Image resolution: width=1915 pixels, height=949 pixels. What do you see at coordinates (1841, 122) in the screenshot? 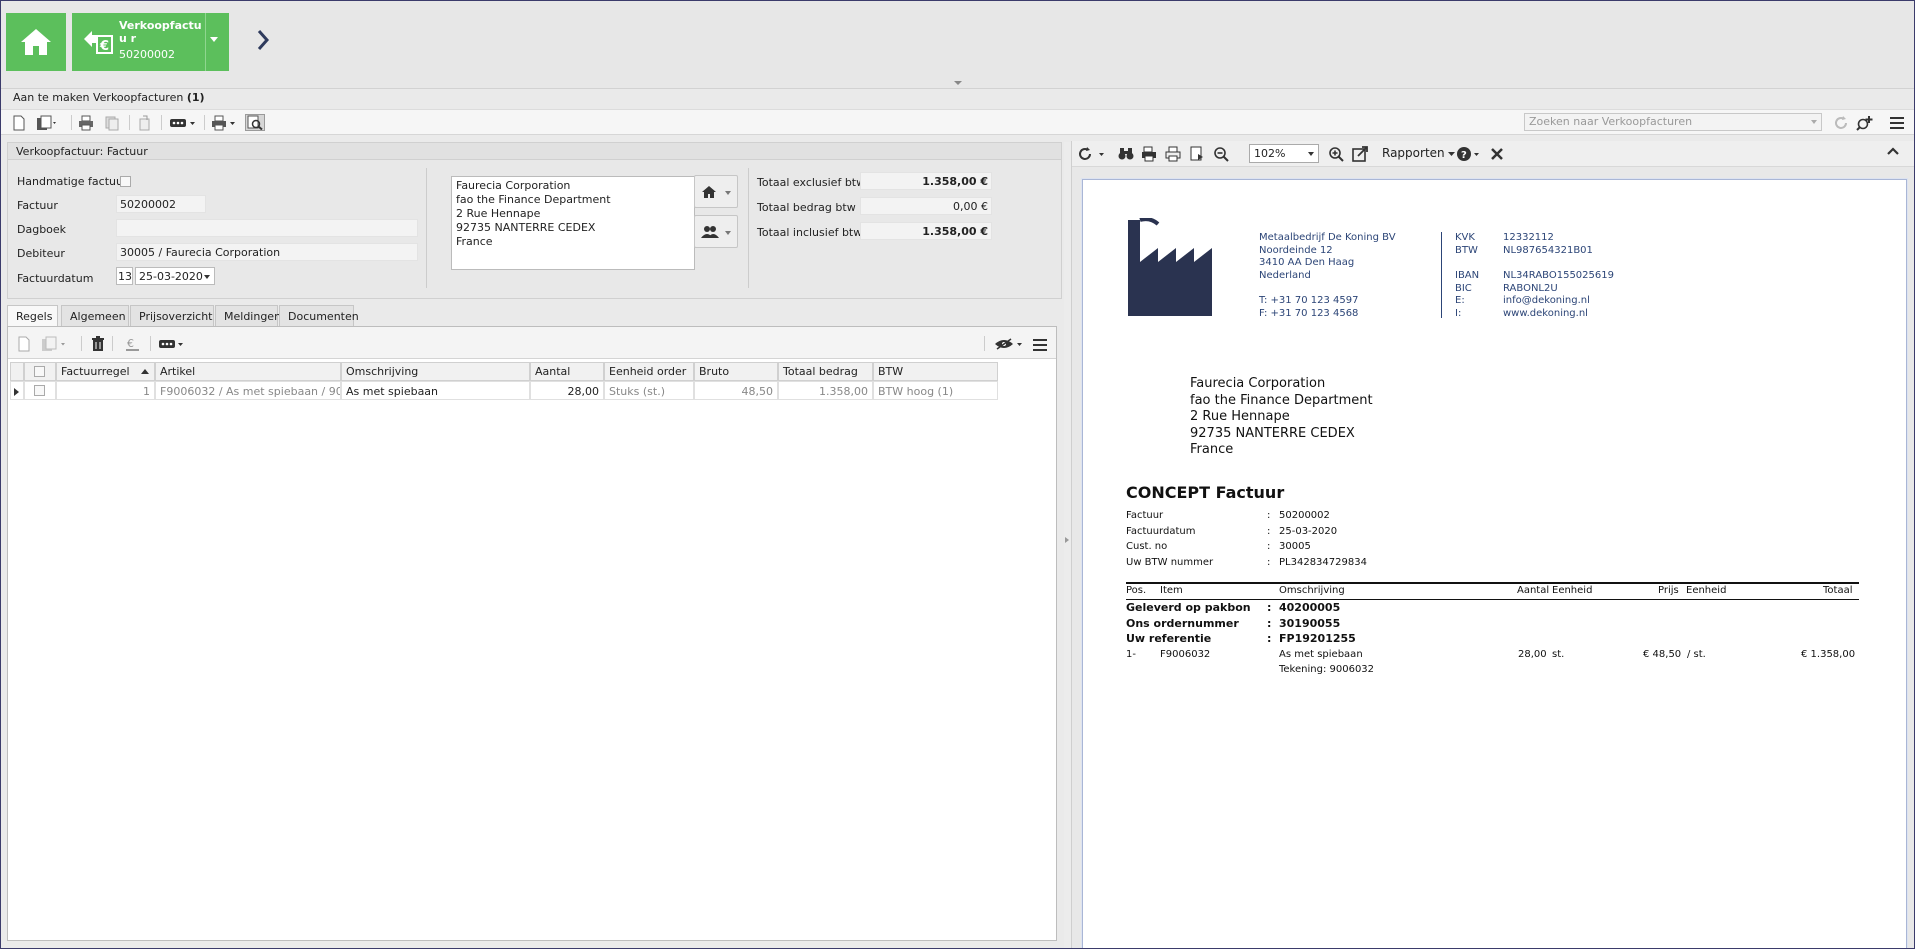
I see `refresh-button` at bounding box center [1841, 122].